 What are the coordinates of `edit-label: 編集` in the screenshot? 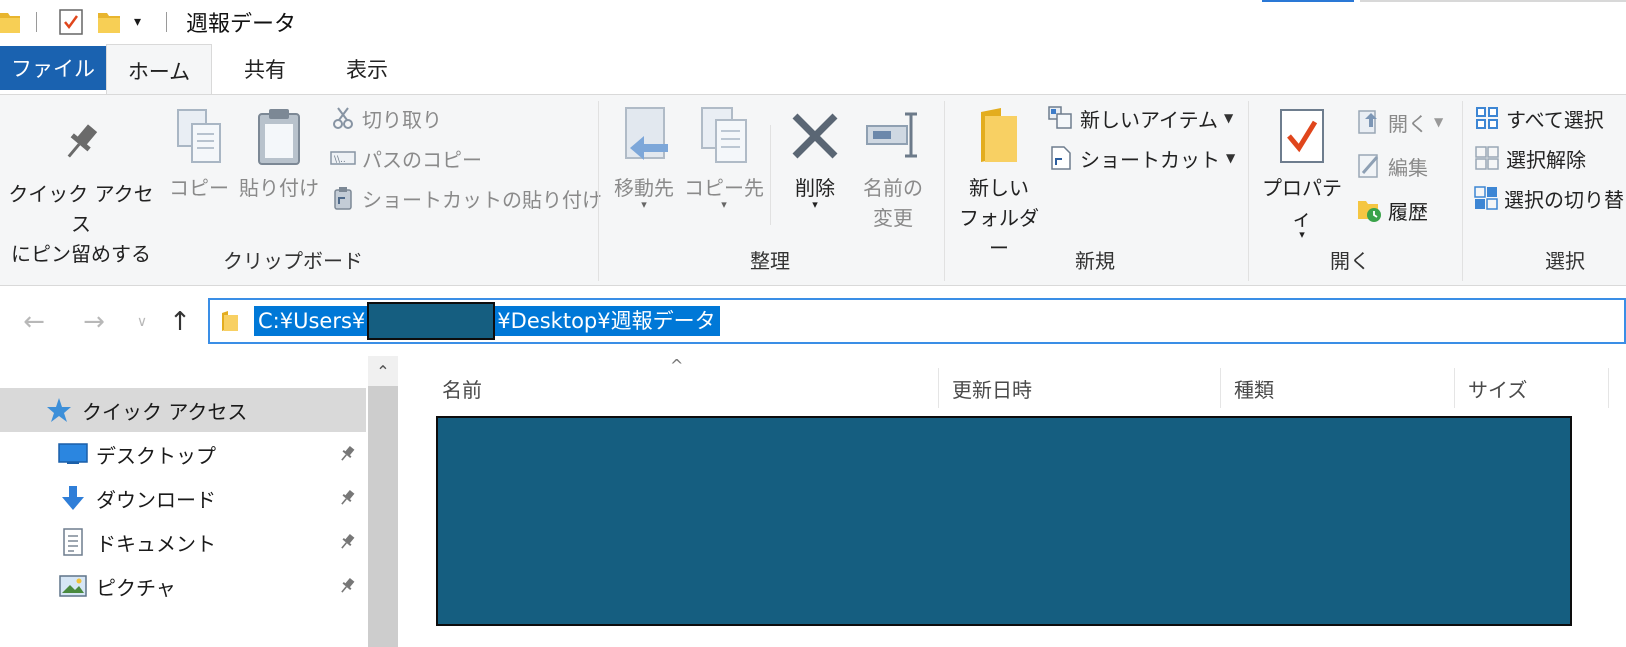 It's located at (1408, 167).